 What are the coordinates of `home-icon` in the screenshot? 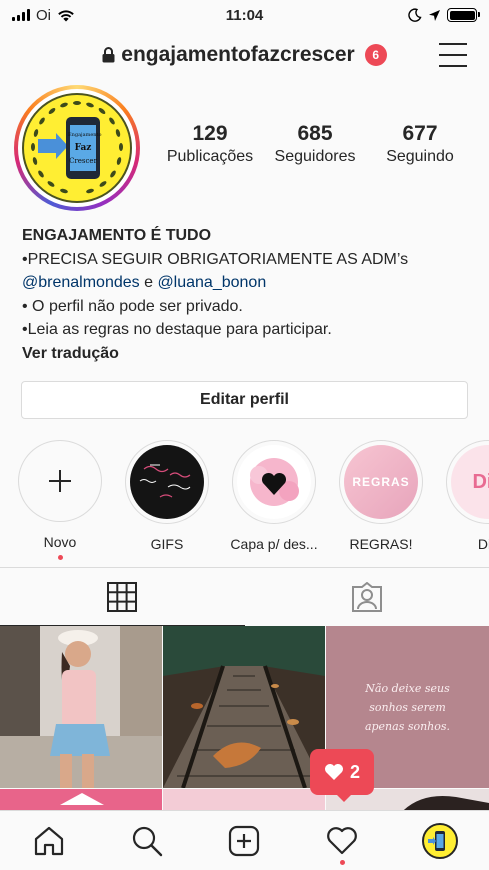 It's located at (48, 840).